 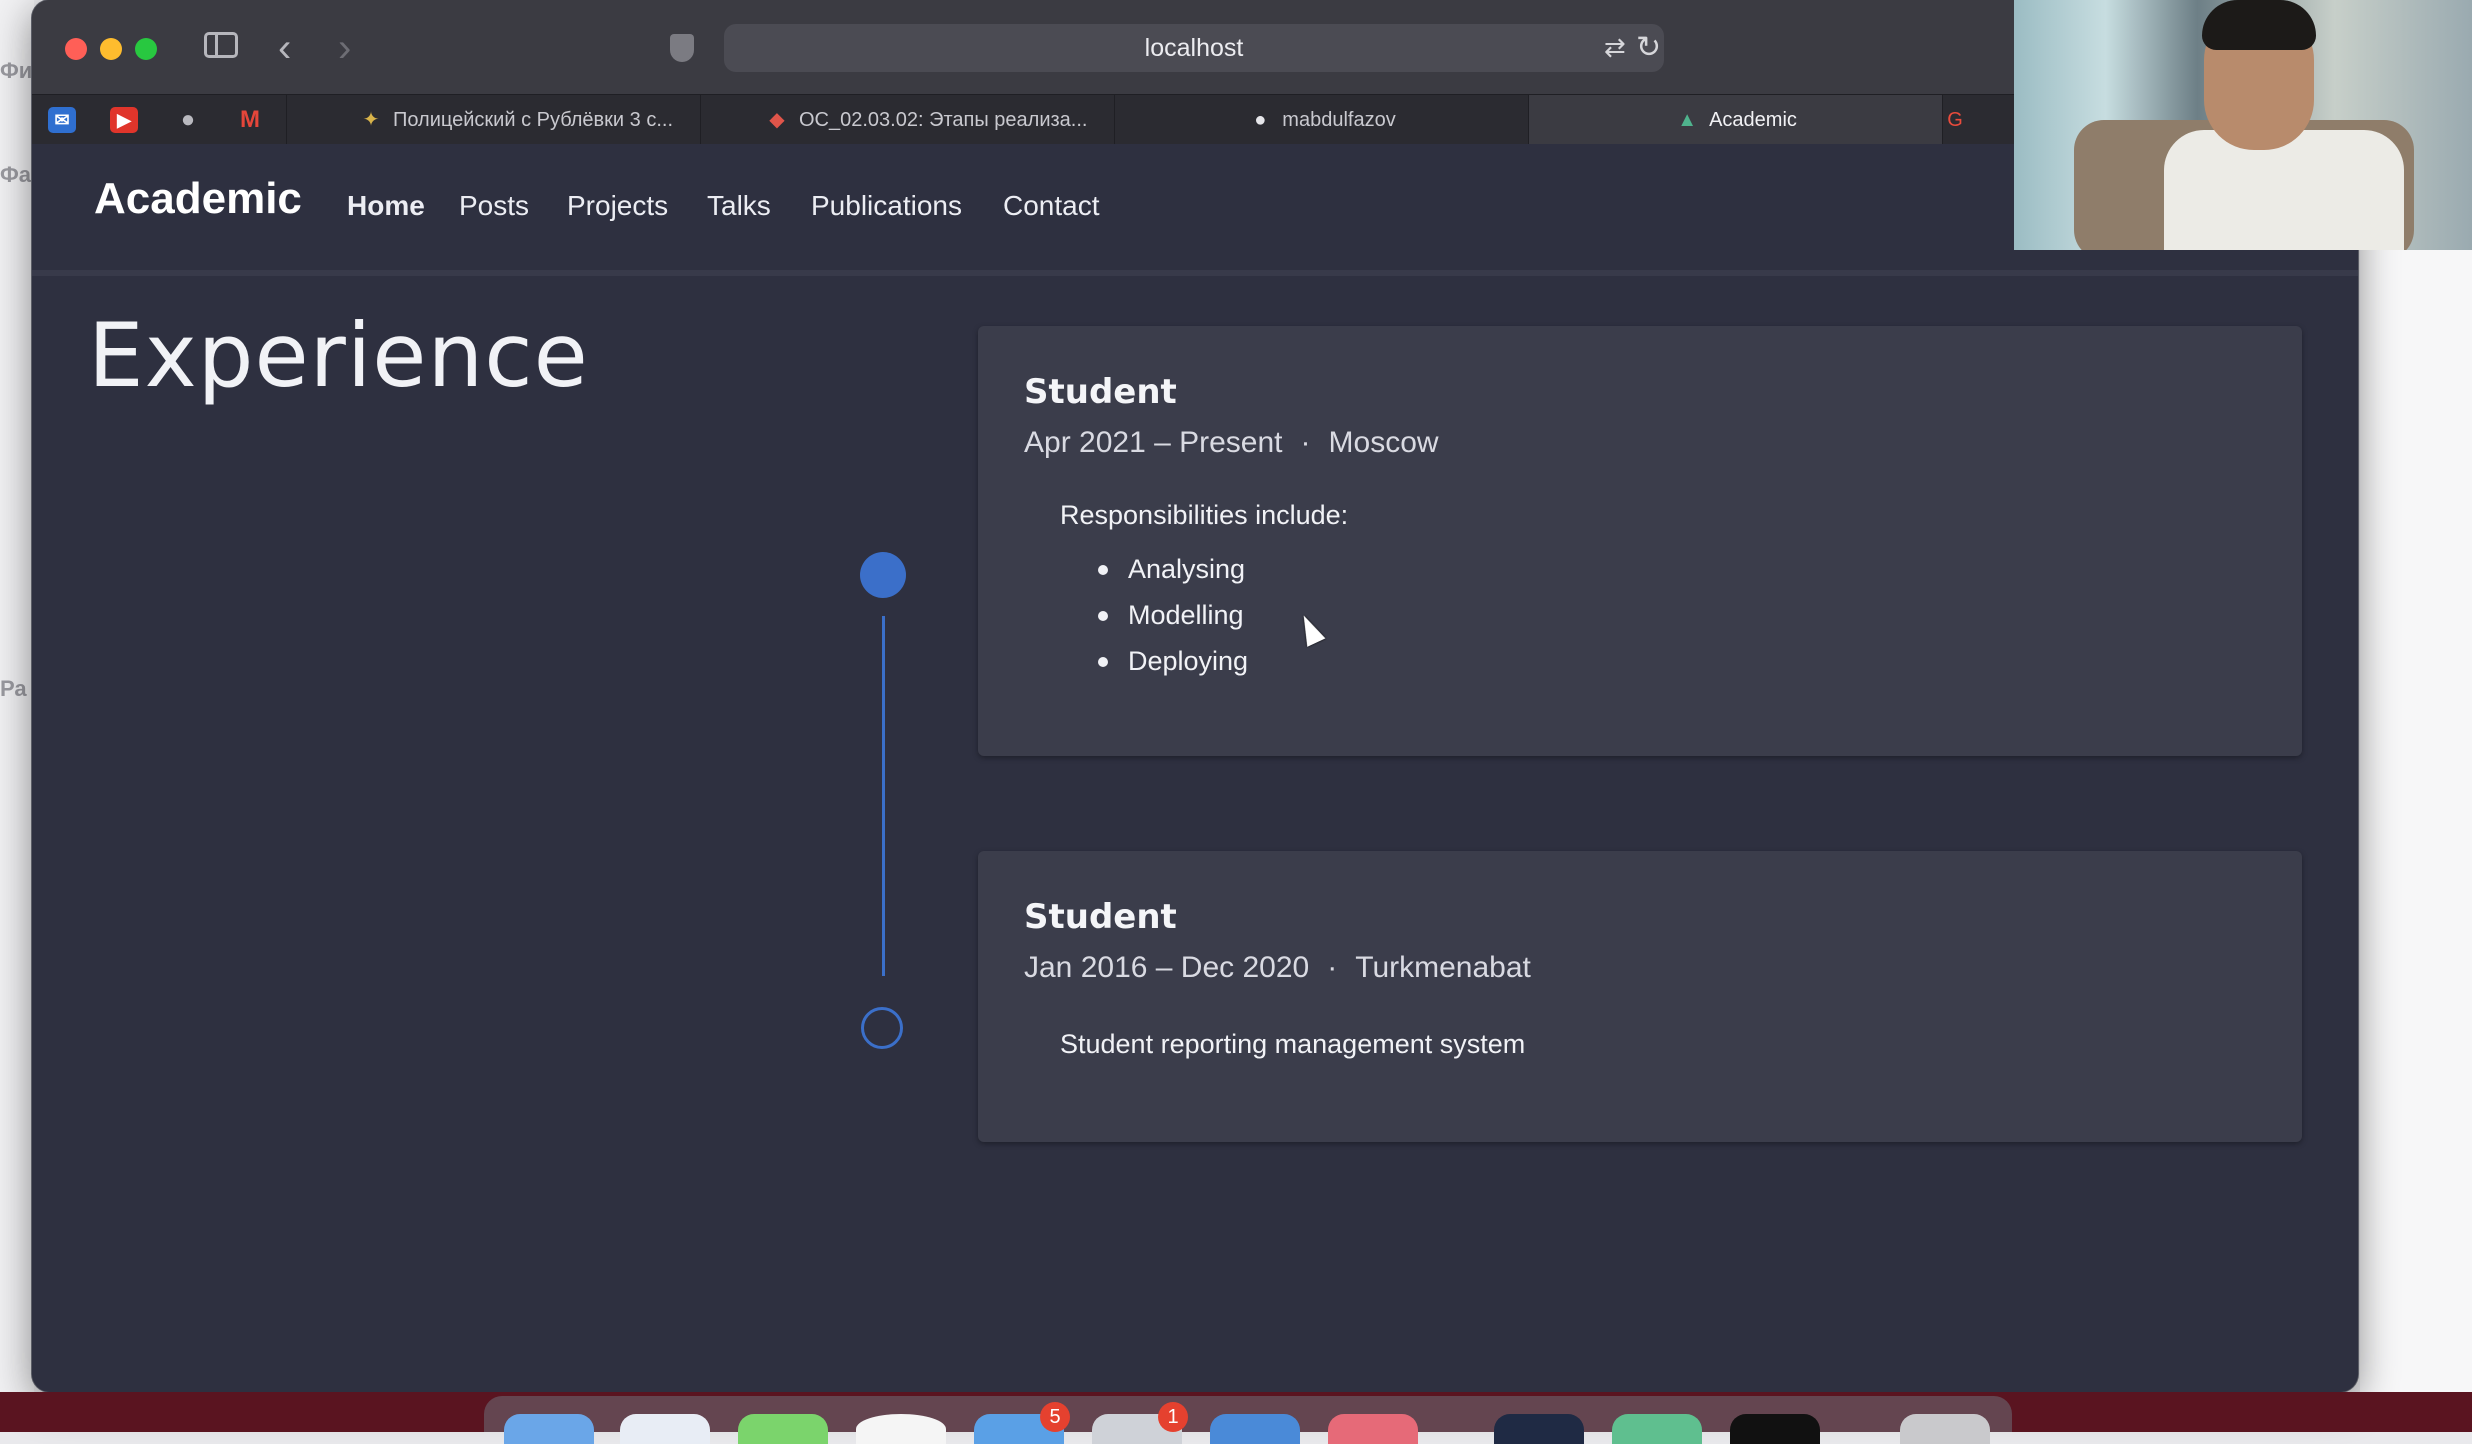 What do you see at coordinates (1753, 120) in the screenshot?
I see `tab-title: Academic` at bounding box center [1753, 120].